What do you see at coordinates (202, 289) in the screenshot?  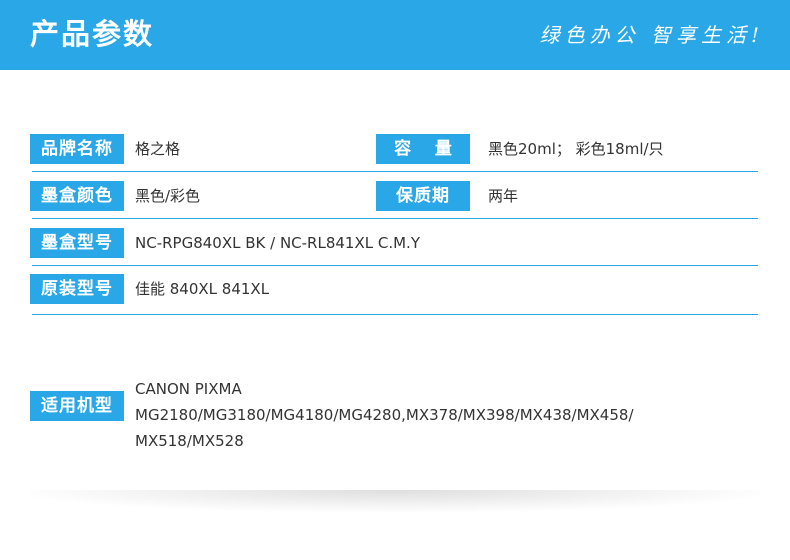 I see `original-model-value: 佳能 840XL 841XL` at bounding box center [202, 289].